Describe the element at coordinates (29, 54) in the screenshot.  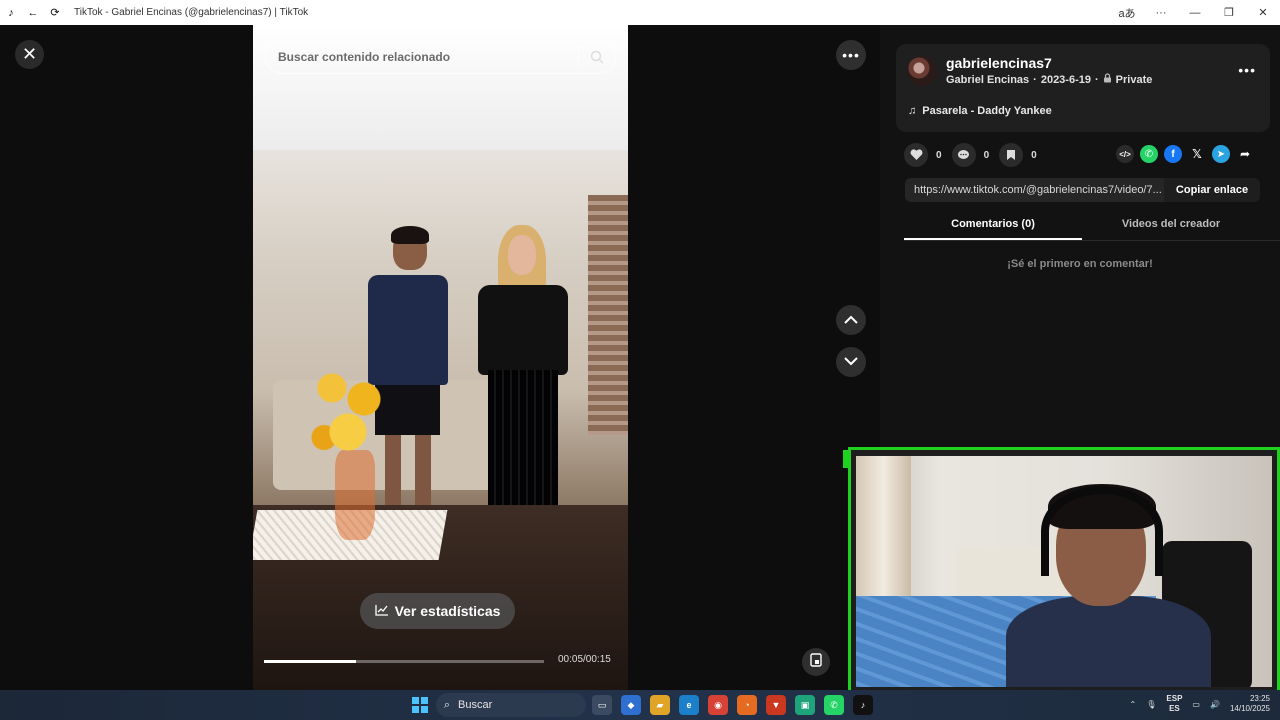
I see `close-viewer-button: ✕` at that location.